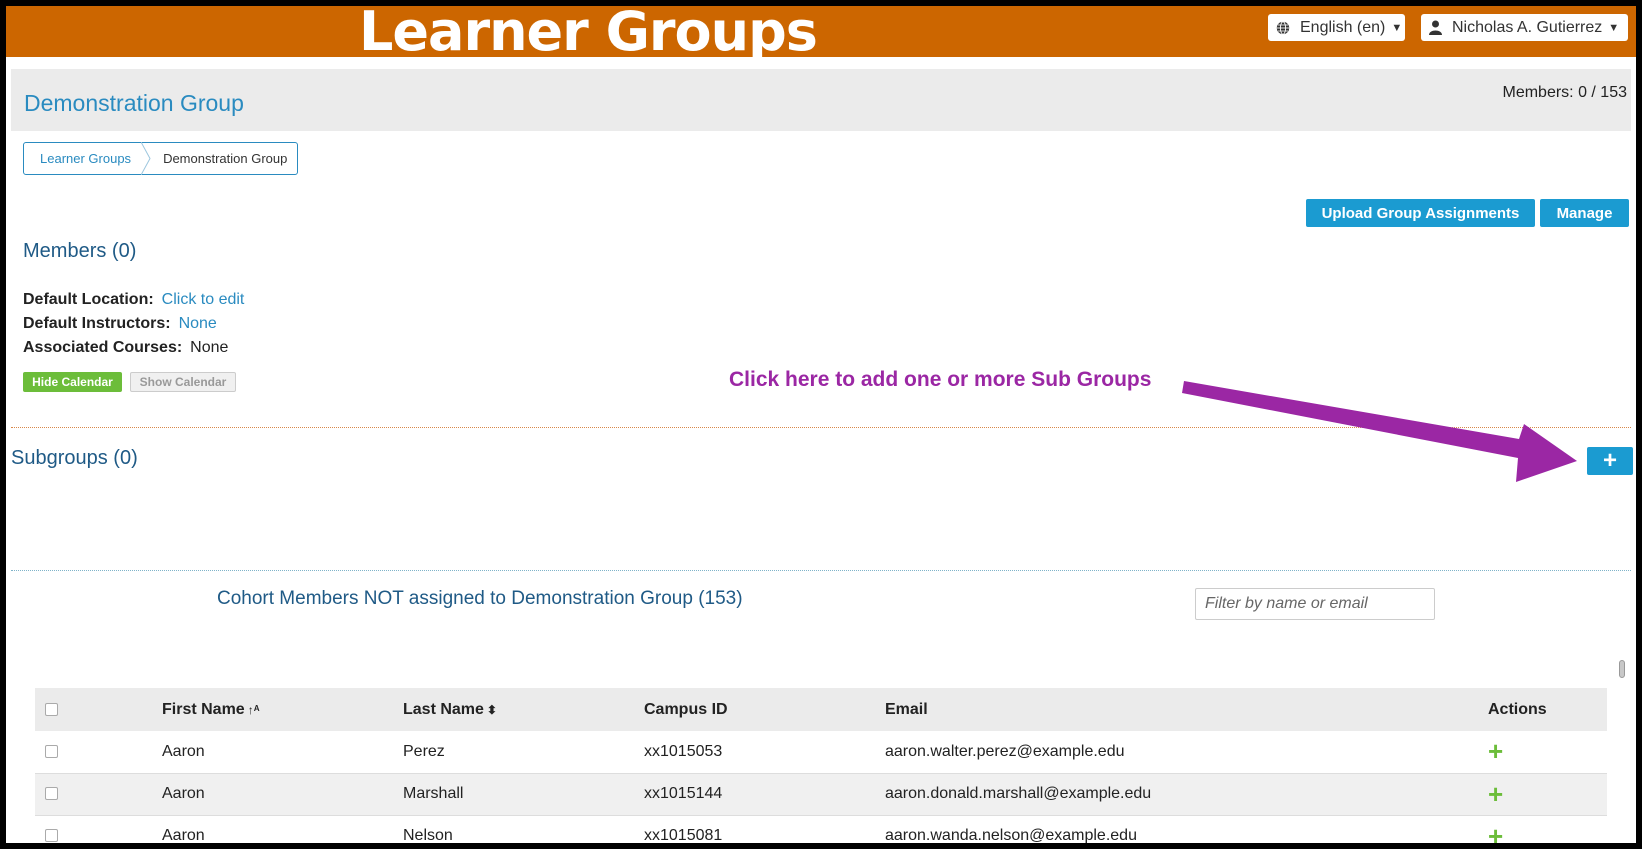  Describe the element at coordinates (1517, 709) in the screenshot. I see `actions-header: Actions` at that location.